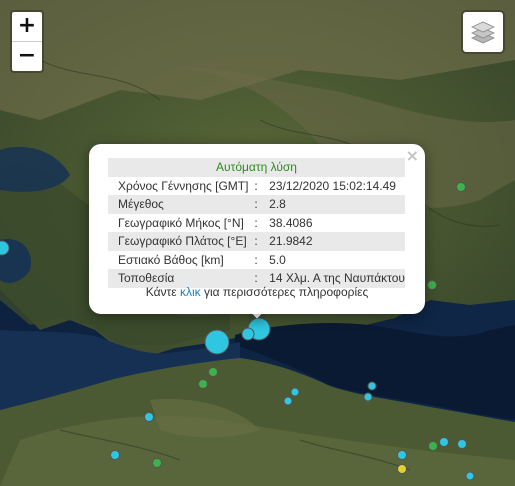 The image size is (515, 486). What do you see at coordinates (284, 292) in the screenshot?
I see `footer-text-after: για περισσότερες πληροφορίες` at bounding box center [284, 292].